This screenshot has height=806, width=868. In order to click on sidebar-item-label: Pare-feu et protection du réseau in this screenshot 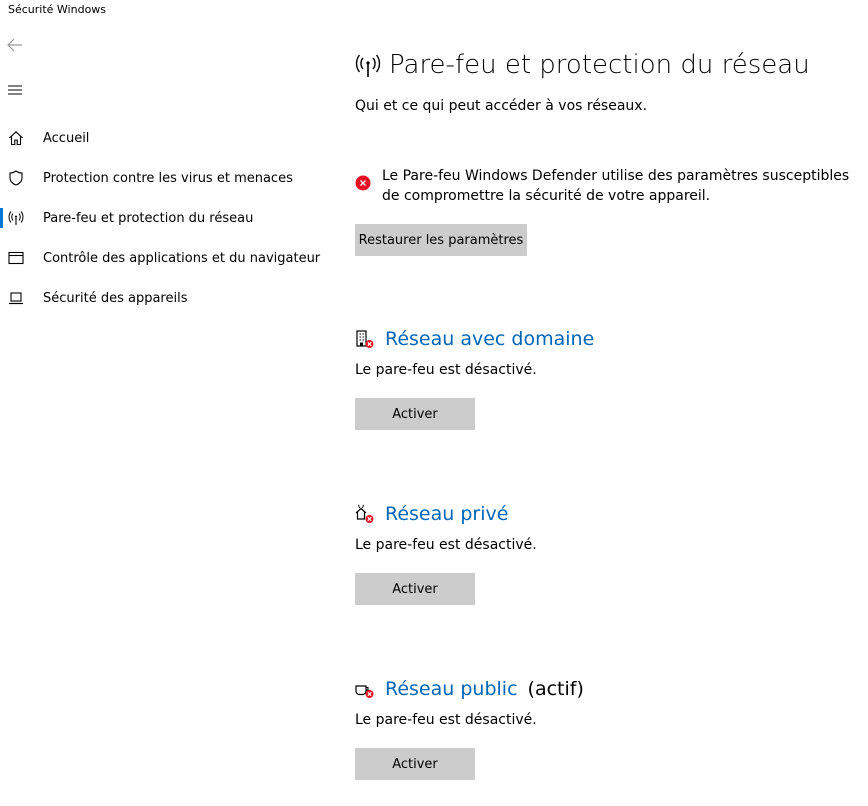, I will do `click(148, 218)`.